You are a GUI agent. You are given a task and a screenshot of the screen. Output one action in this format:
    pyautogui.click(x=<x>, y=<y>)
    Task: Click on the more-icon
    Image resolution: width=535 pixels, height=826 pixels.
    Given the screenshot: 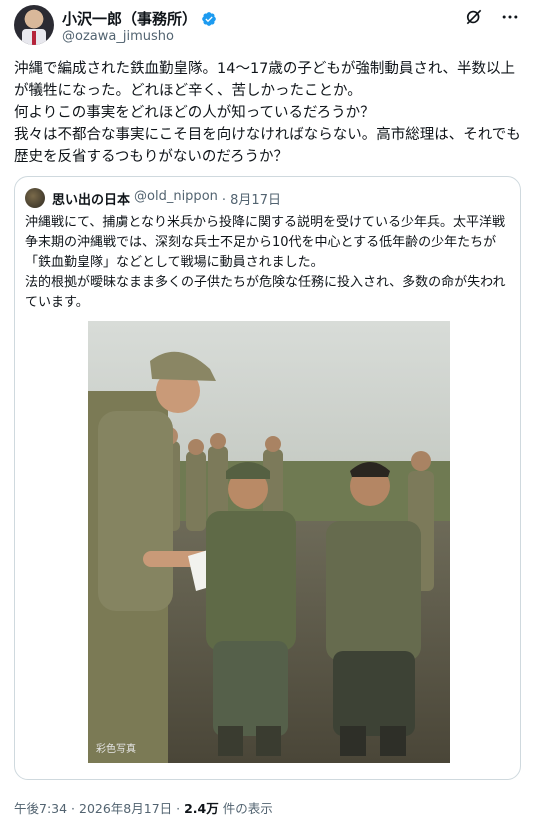 What is the action you would take?
    pyautogui.click(x=510, y=17)
    